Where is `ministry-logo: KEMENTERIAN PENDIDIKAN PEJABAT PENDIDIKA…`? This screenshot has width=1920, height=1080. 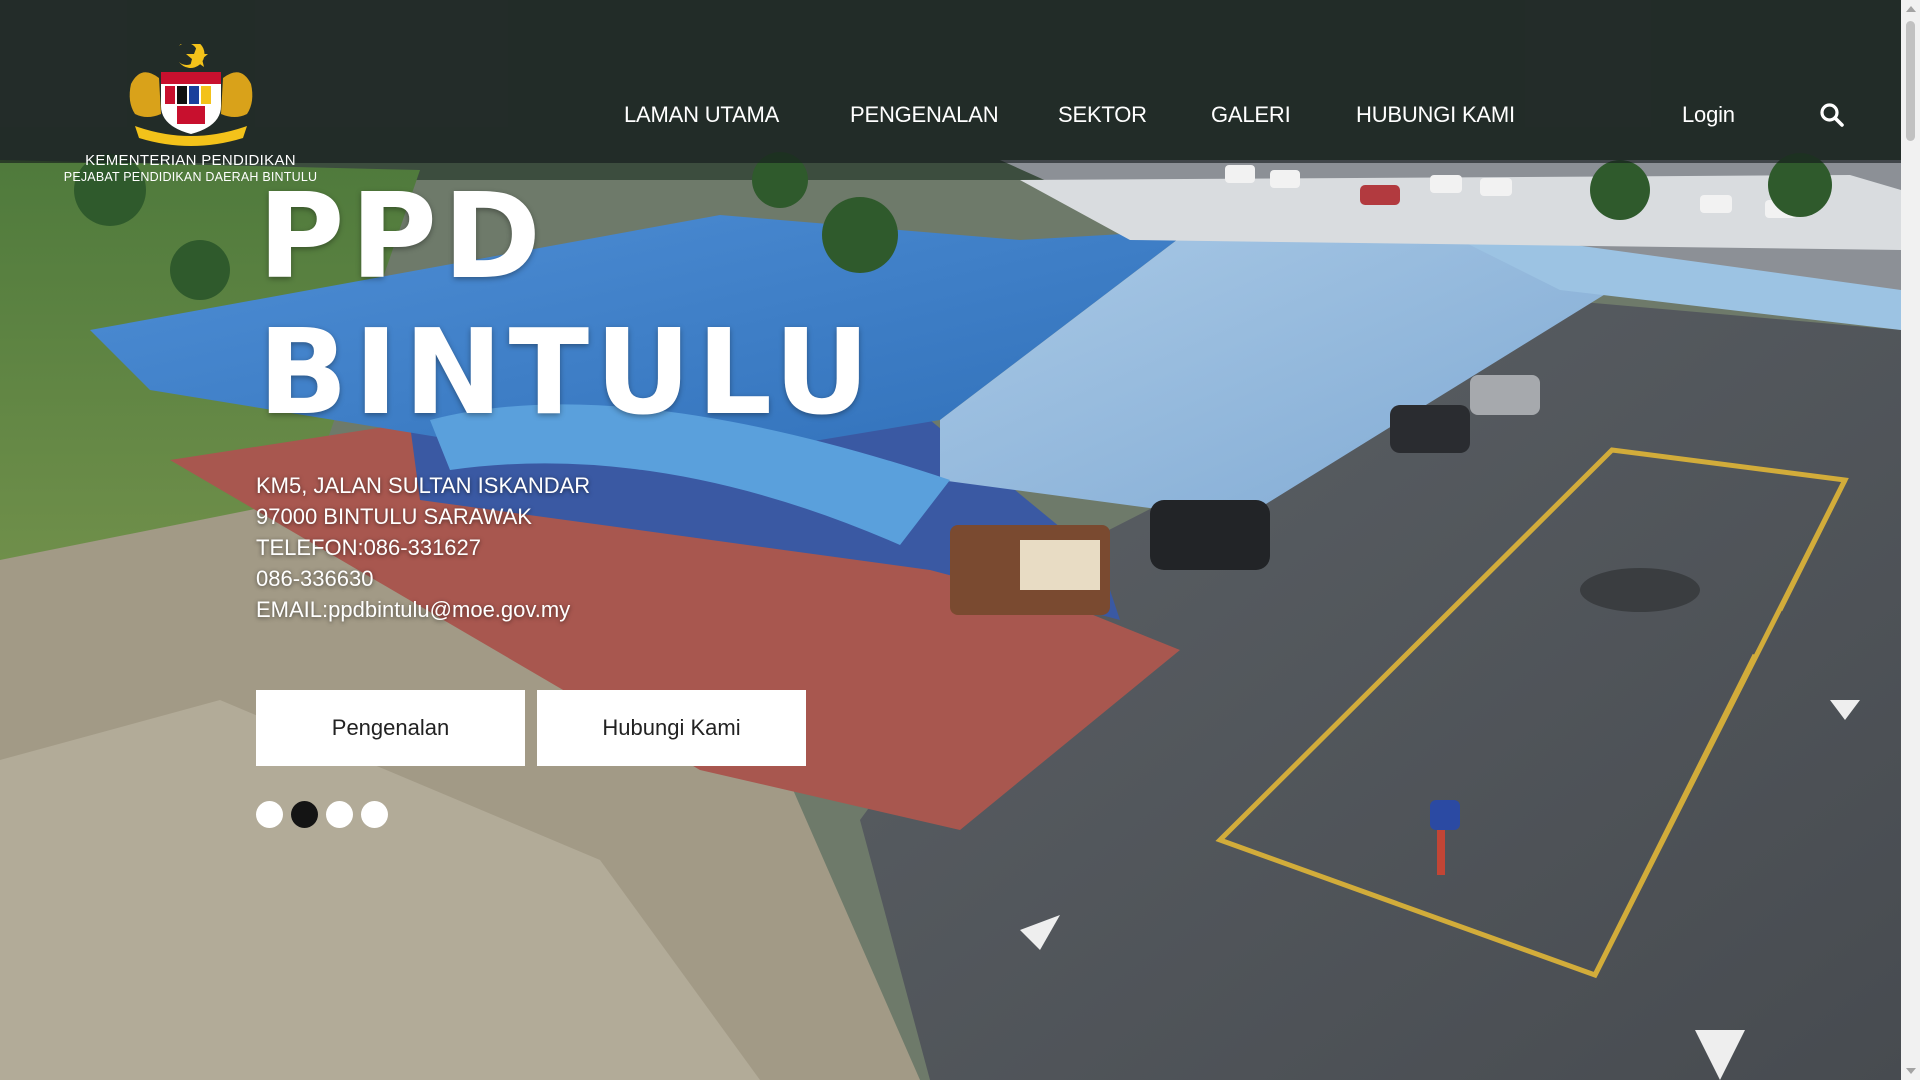
ministry-logo: KEMENTERIAN PENDIDIKAN PEJABAT PENDIDIKA… is located at coordinates (190, 114).